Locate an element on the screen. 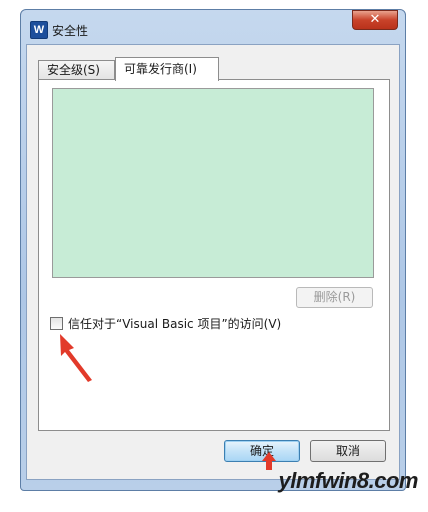 The height and width of the screenshot is (512, 428). tab-trusted-publishers: 可靠发行商(I) is located at coordinates (167, 69).